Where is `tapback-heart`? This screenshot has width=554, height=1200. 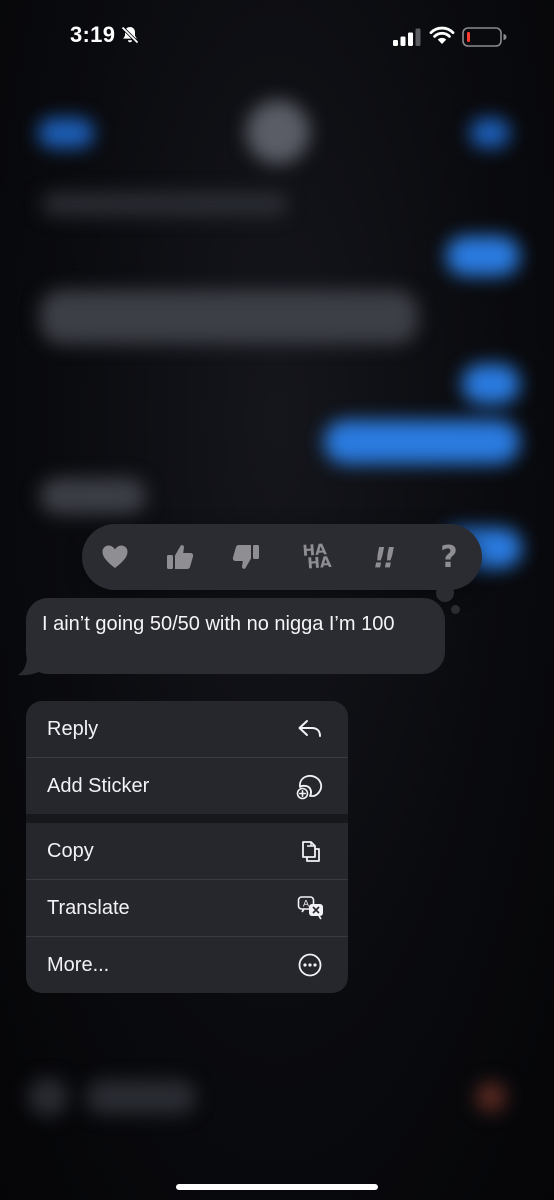 tapback-heart is located at coordinates (115, 557).